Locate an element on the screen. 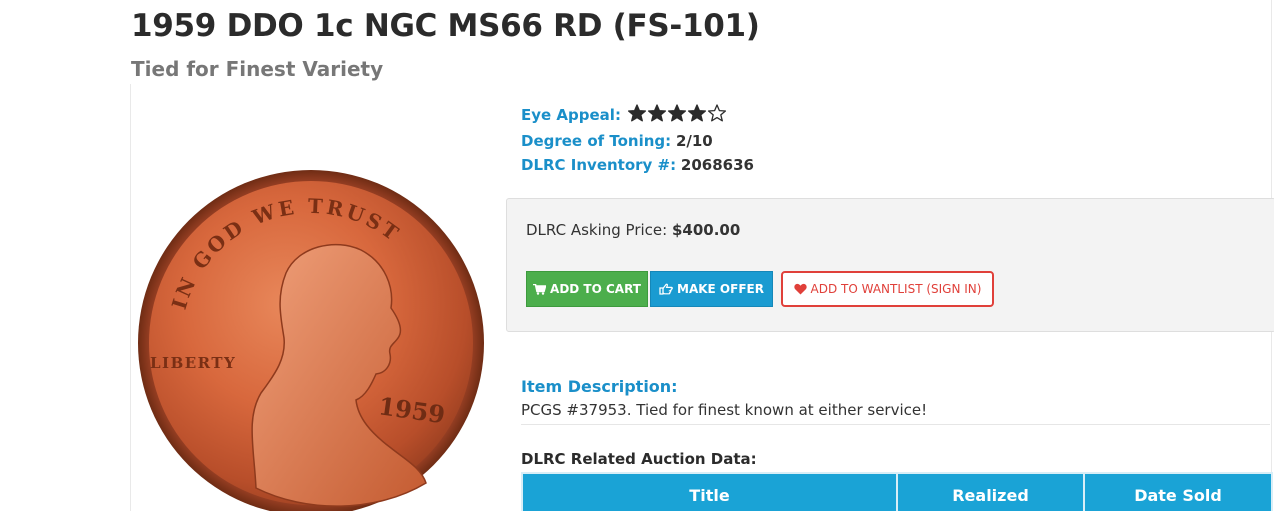 The width and height of the screenshot is (1274, 511). description-divider is located at coordinates (895, 424).